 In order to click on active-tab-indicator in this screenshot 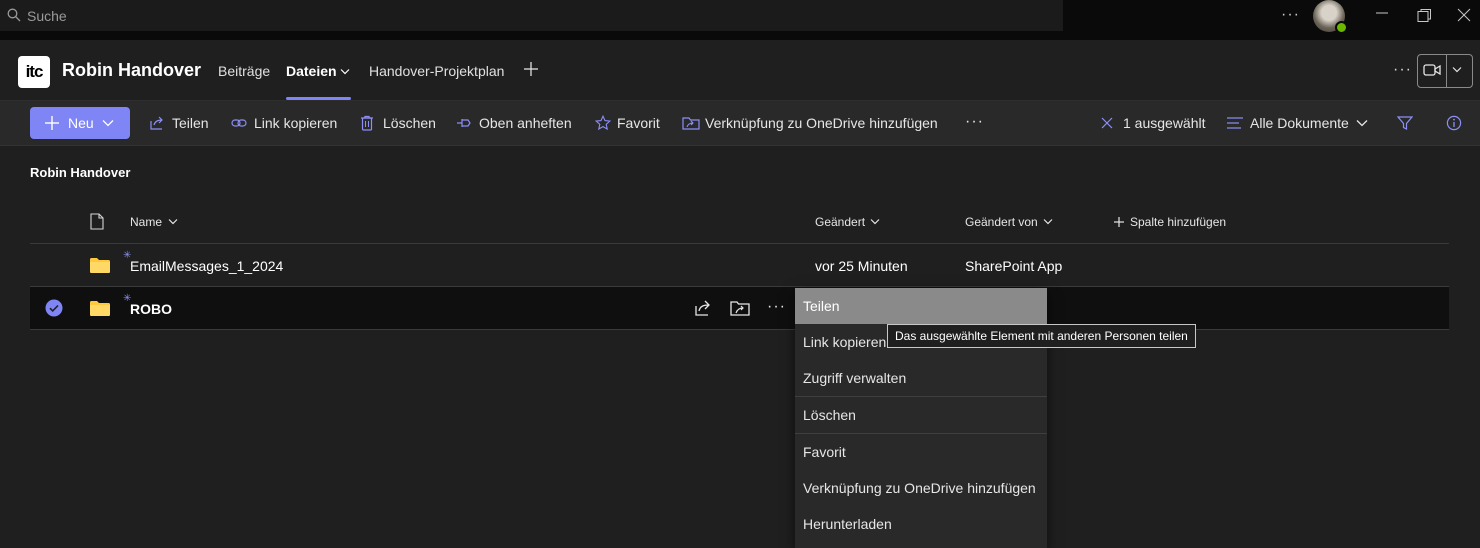, I will do `click(318, 98)`.